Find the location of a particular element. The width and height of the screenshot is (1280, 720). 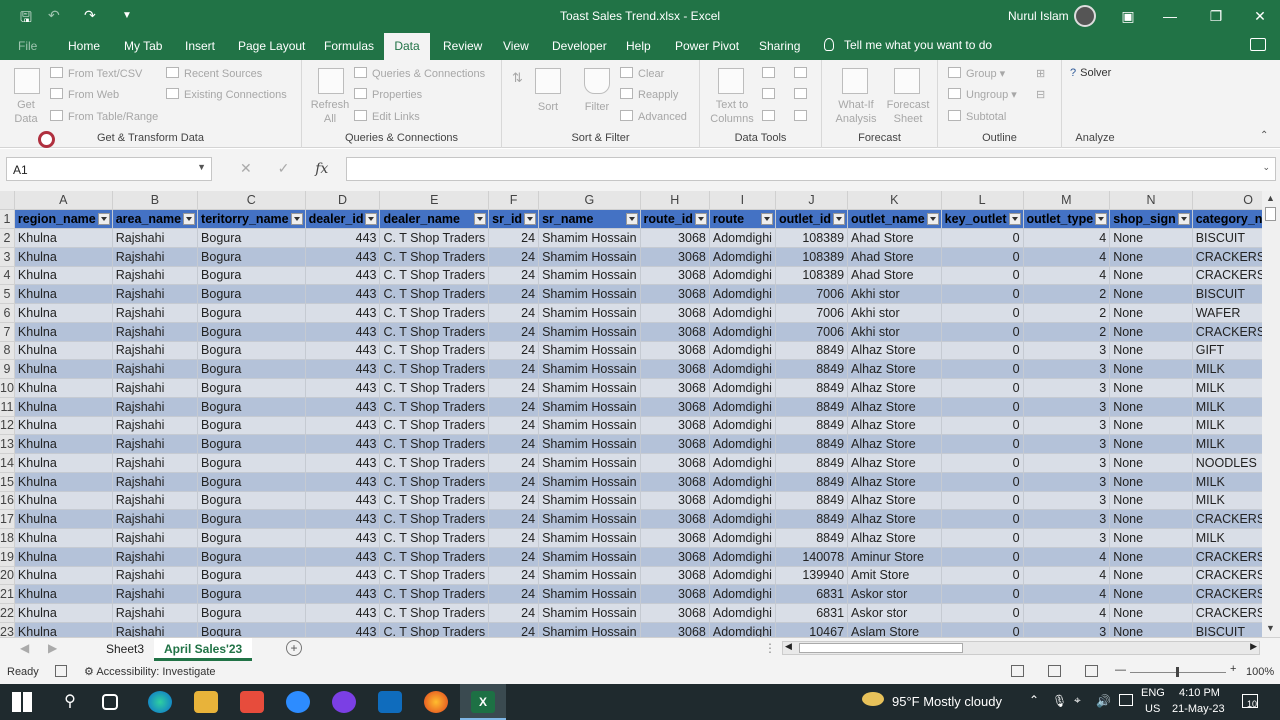

table-cell: 3 is located at coordinates (1067, 407).